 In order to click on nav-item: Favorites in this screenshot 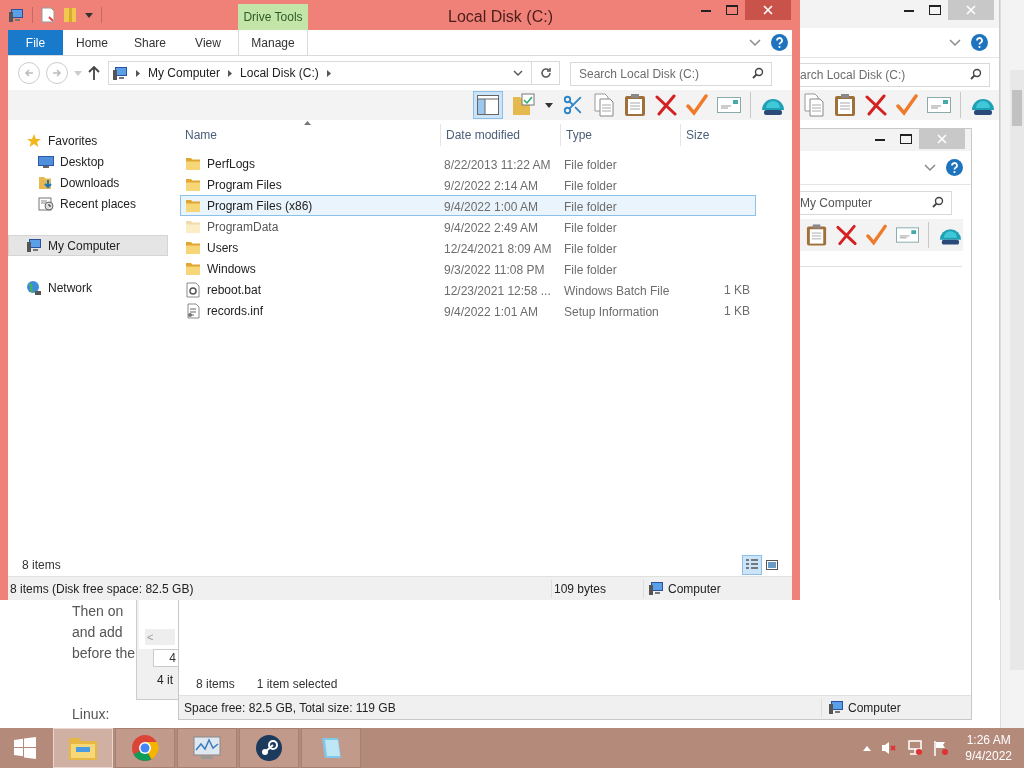, I will do `click(88, 140)`.